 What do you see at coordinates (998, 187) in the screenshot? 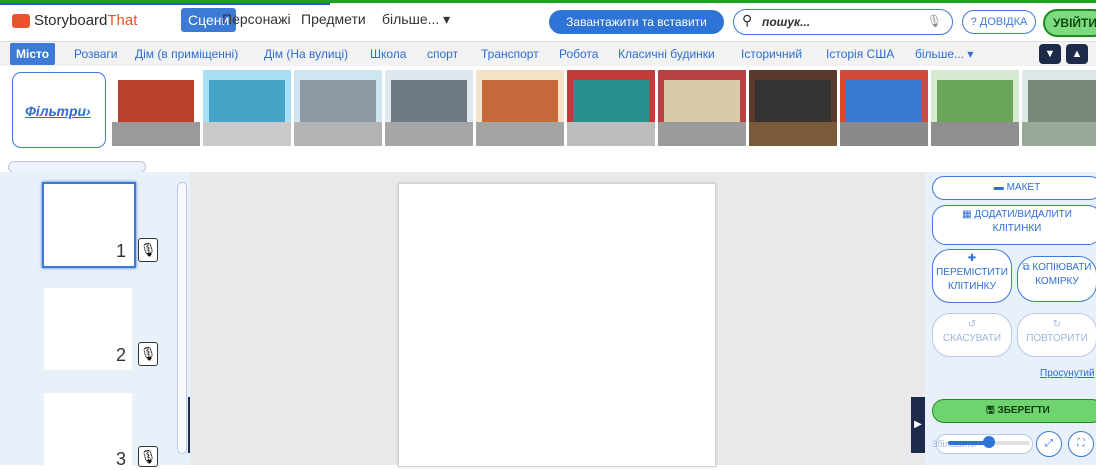
I see `layout-icon: ▬` at bounding box center [998, 187].